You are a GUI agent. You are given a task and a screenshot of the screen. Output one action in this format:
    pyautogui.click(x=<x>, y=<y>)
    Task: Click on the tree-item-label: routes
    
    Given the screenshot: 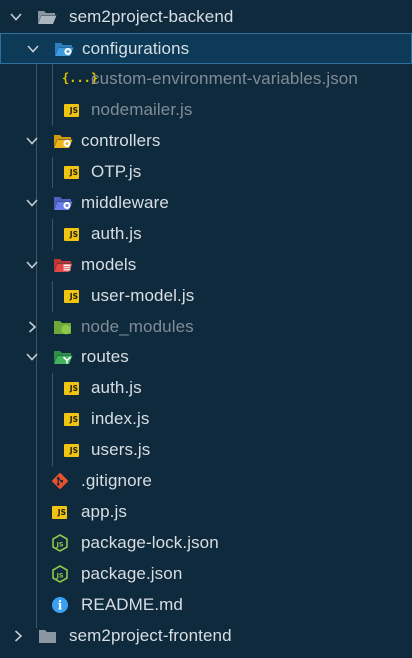 What is the action you would take?
    pyautogui.click(x=105, y=356)
    